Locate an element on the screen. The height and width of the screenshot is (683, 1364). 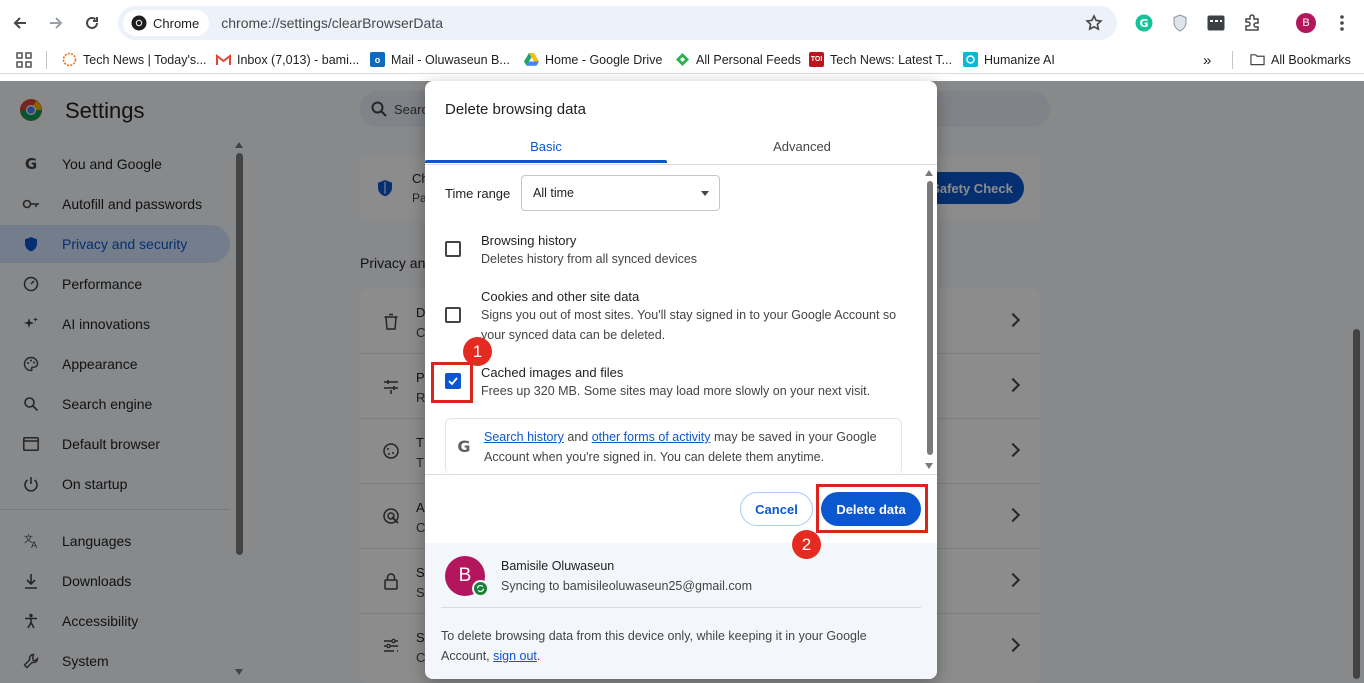
highlight-cached-images-checkbox is located at coordinates (452, 382).